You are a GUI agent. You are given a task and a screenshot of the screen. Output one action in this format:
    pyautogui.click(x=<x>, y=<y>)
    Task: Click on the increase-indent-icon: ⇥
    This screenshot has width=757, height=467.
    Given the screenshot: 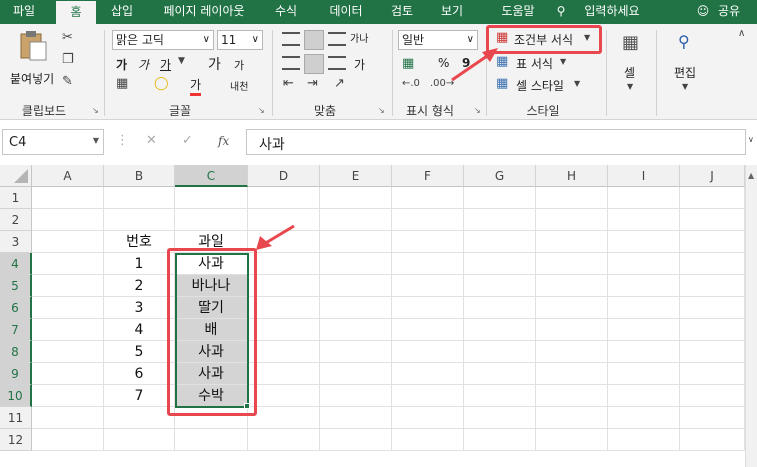 What is the action you would take?
    pyautogui.click(x=312, y=83)
    